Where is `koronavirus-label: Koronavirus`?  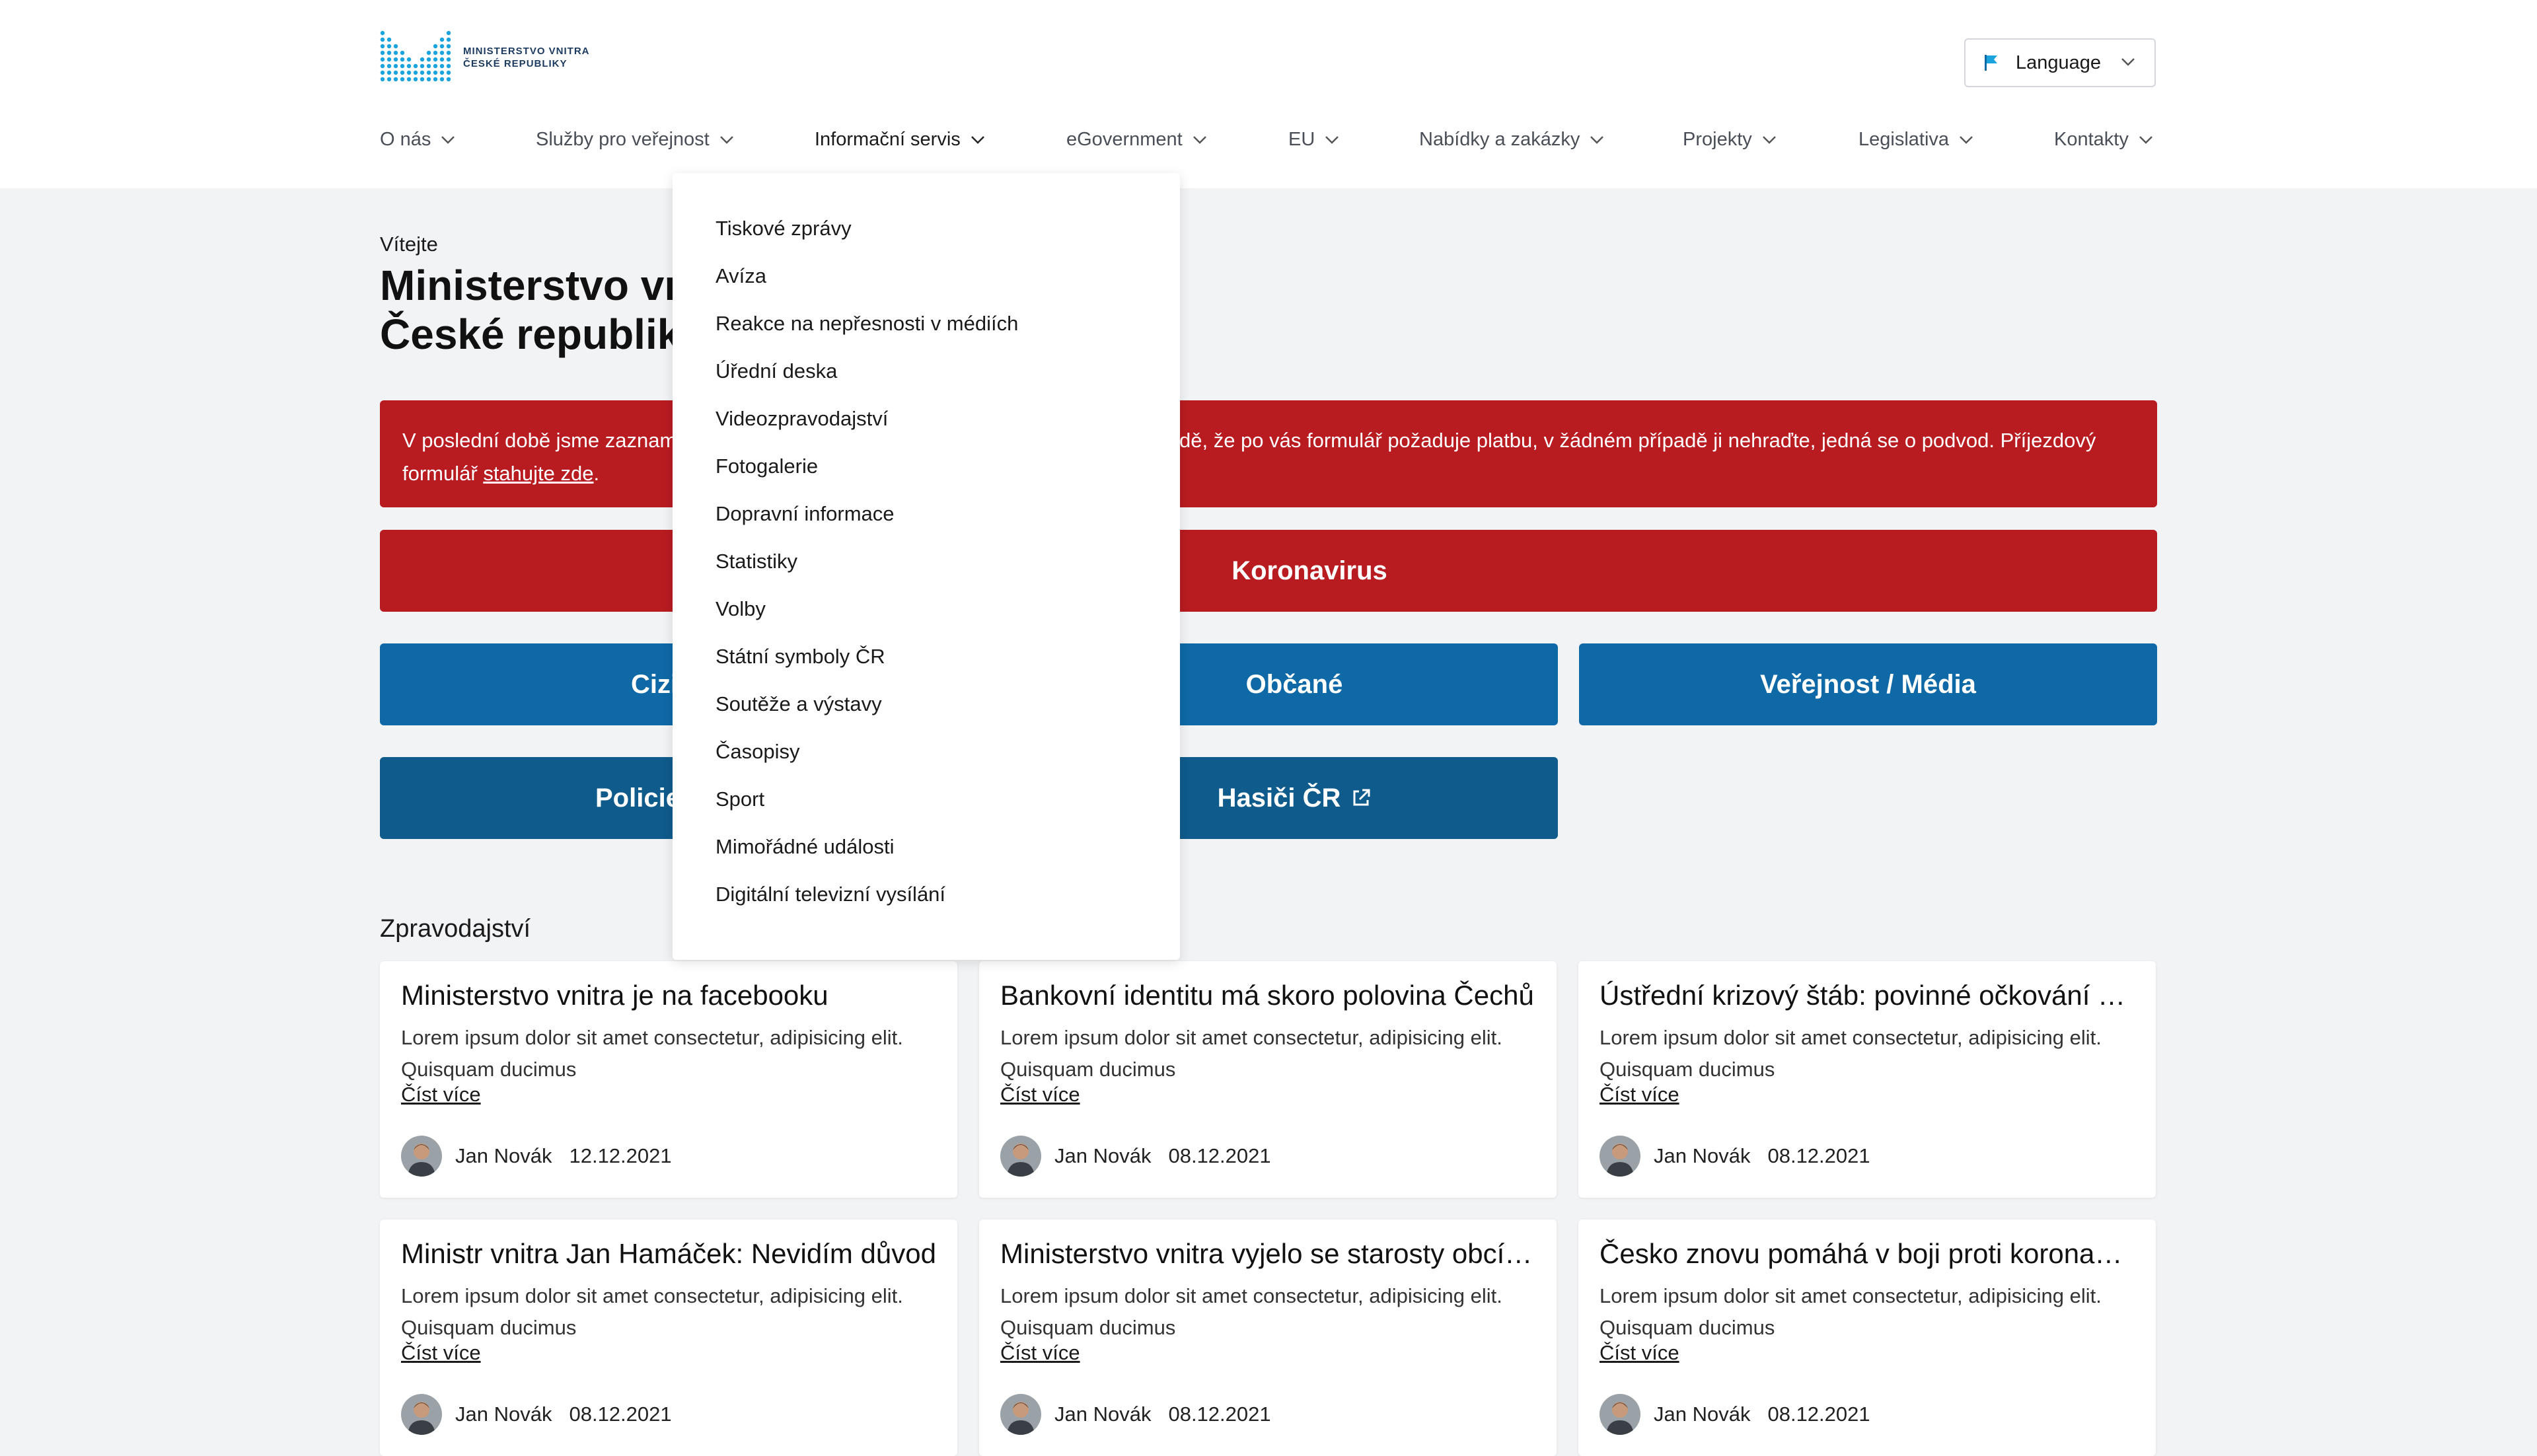 koronavirus-label: Koronavirus is located at coordinates (1309, 570).